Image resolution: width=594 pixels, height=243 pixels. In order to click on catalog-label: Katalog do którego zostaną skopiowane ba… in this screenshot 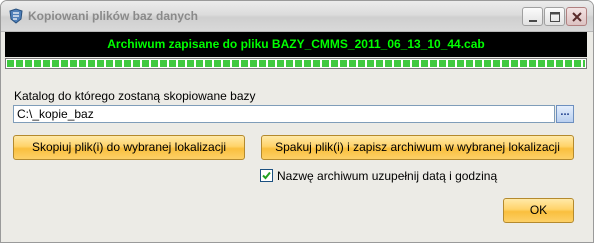, I will do `click(135, 96)`.